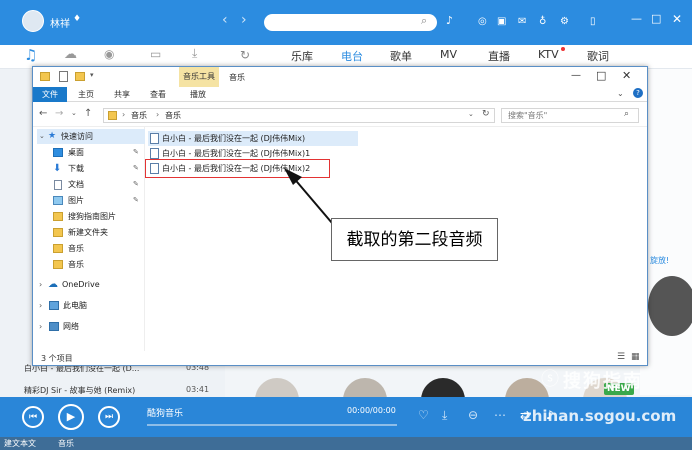 This screenshot has width=692, height=450. I want to click on game-icon: ▣, so click(501, 21).